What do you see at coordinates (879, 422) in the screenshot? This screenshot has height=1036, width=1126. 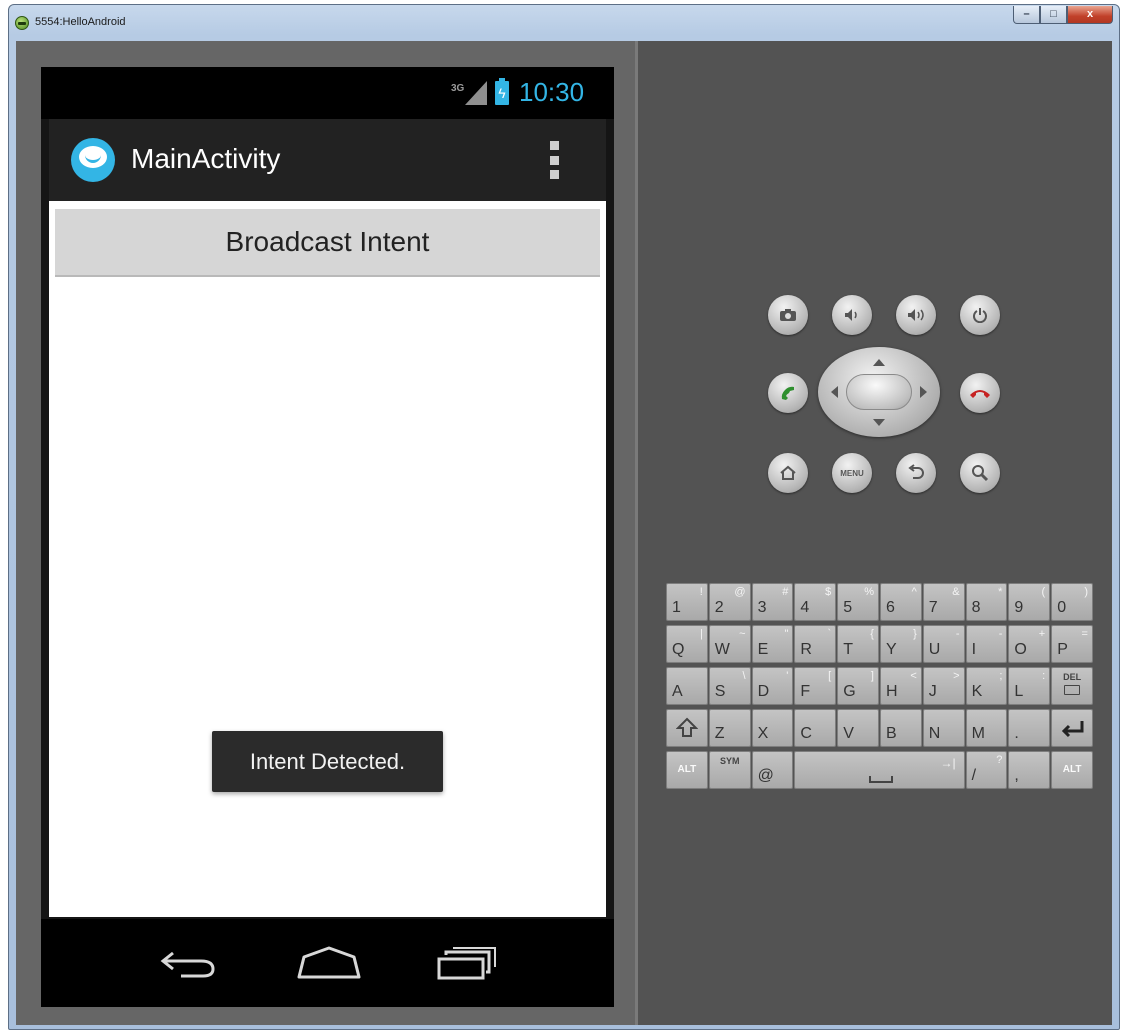 I see `dpad-down-icon` at bounding box center [879, 422].